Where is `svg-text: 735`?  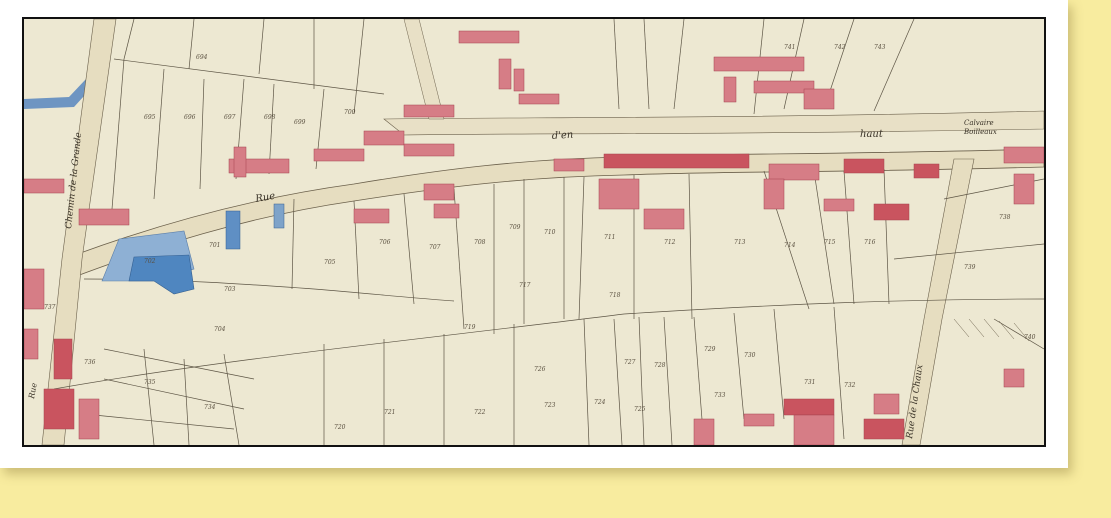 svg-text: 735 is located at coordinates (150, 382).